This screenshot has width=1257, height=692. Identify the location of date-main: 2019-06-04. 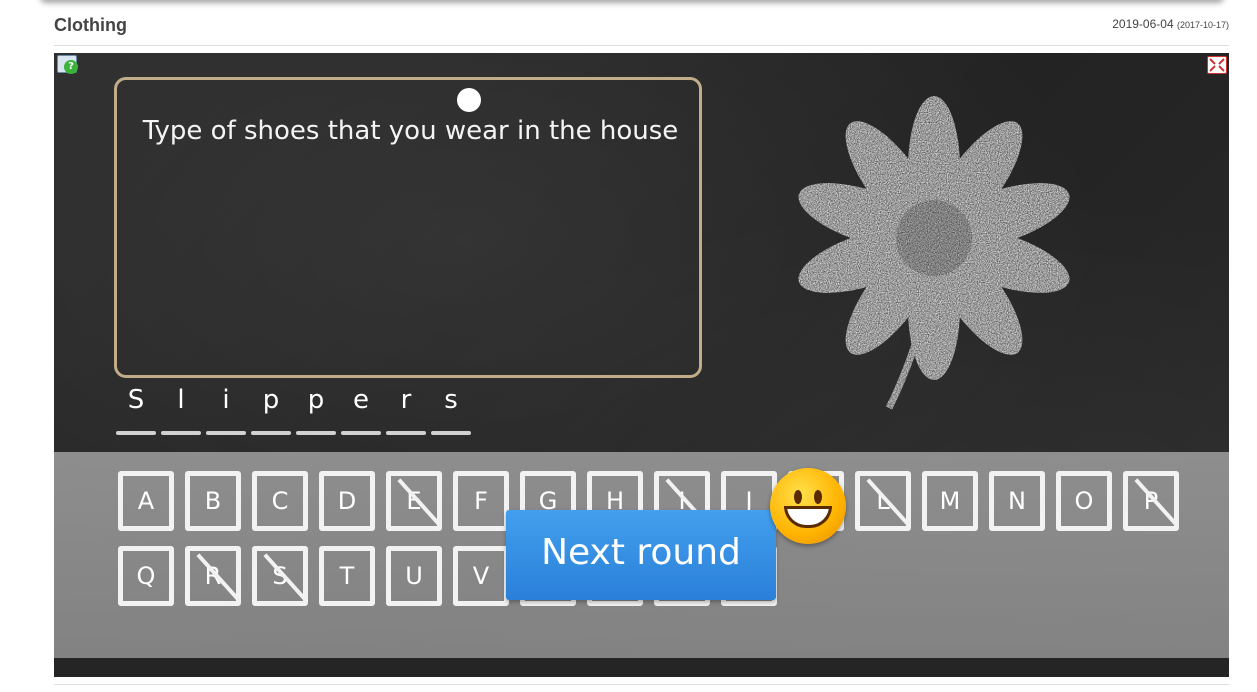
(1143, 24).